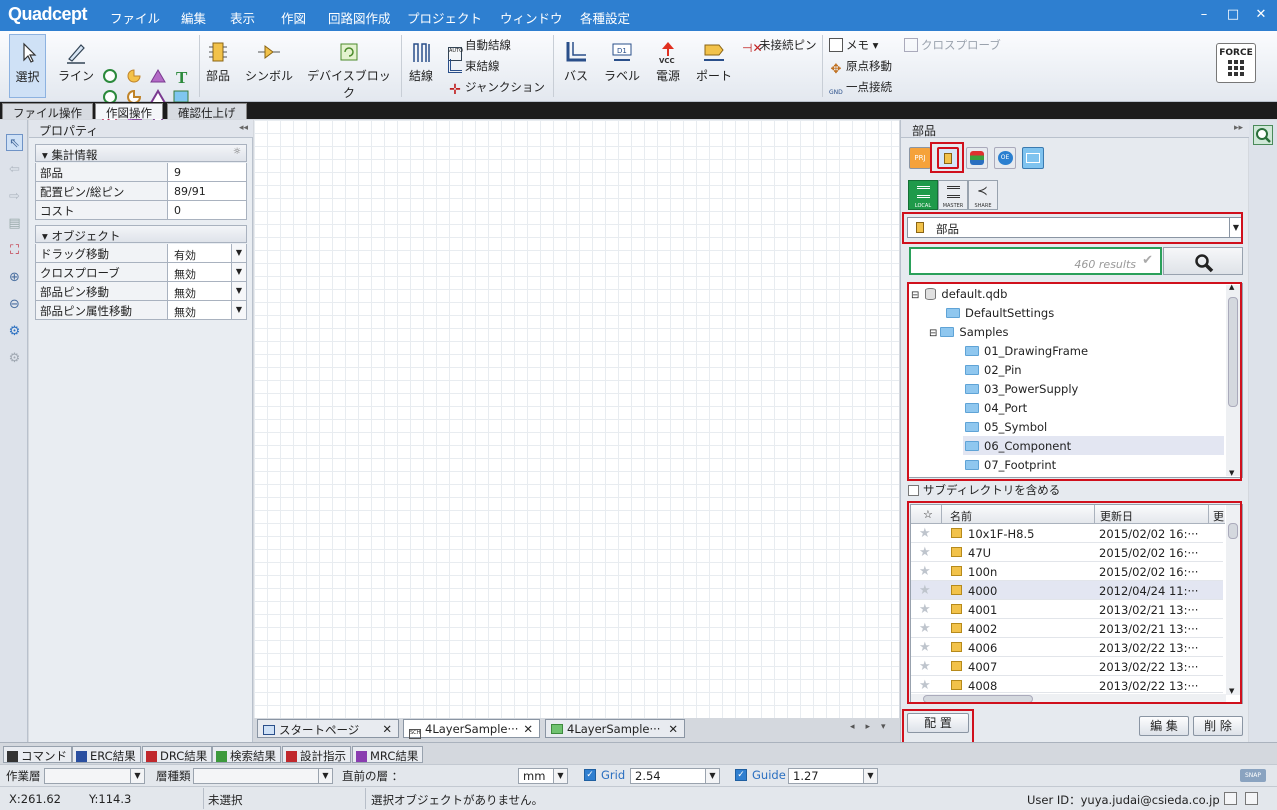  I want to click on project-library-icon: PRJ, so click(920, 158).